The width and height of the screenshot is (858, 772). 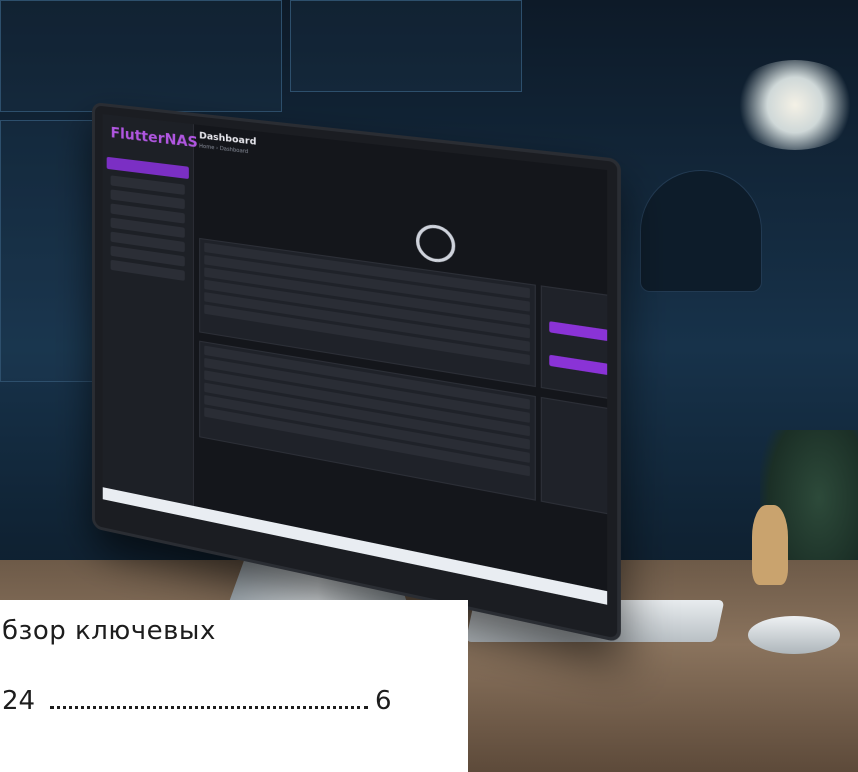 What do you see at coordinates (228, 139) in the screenshot?
I see `page-title: Dashboard` at bounding box center [228, 139].